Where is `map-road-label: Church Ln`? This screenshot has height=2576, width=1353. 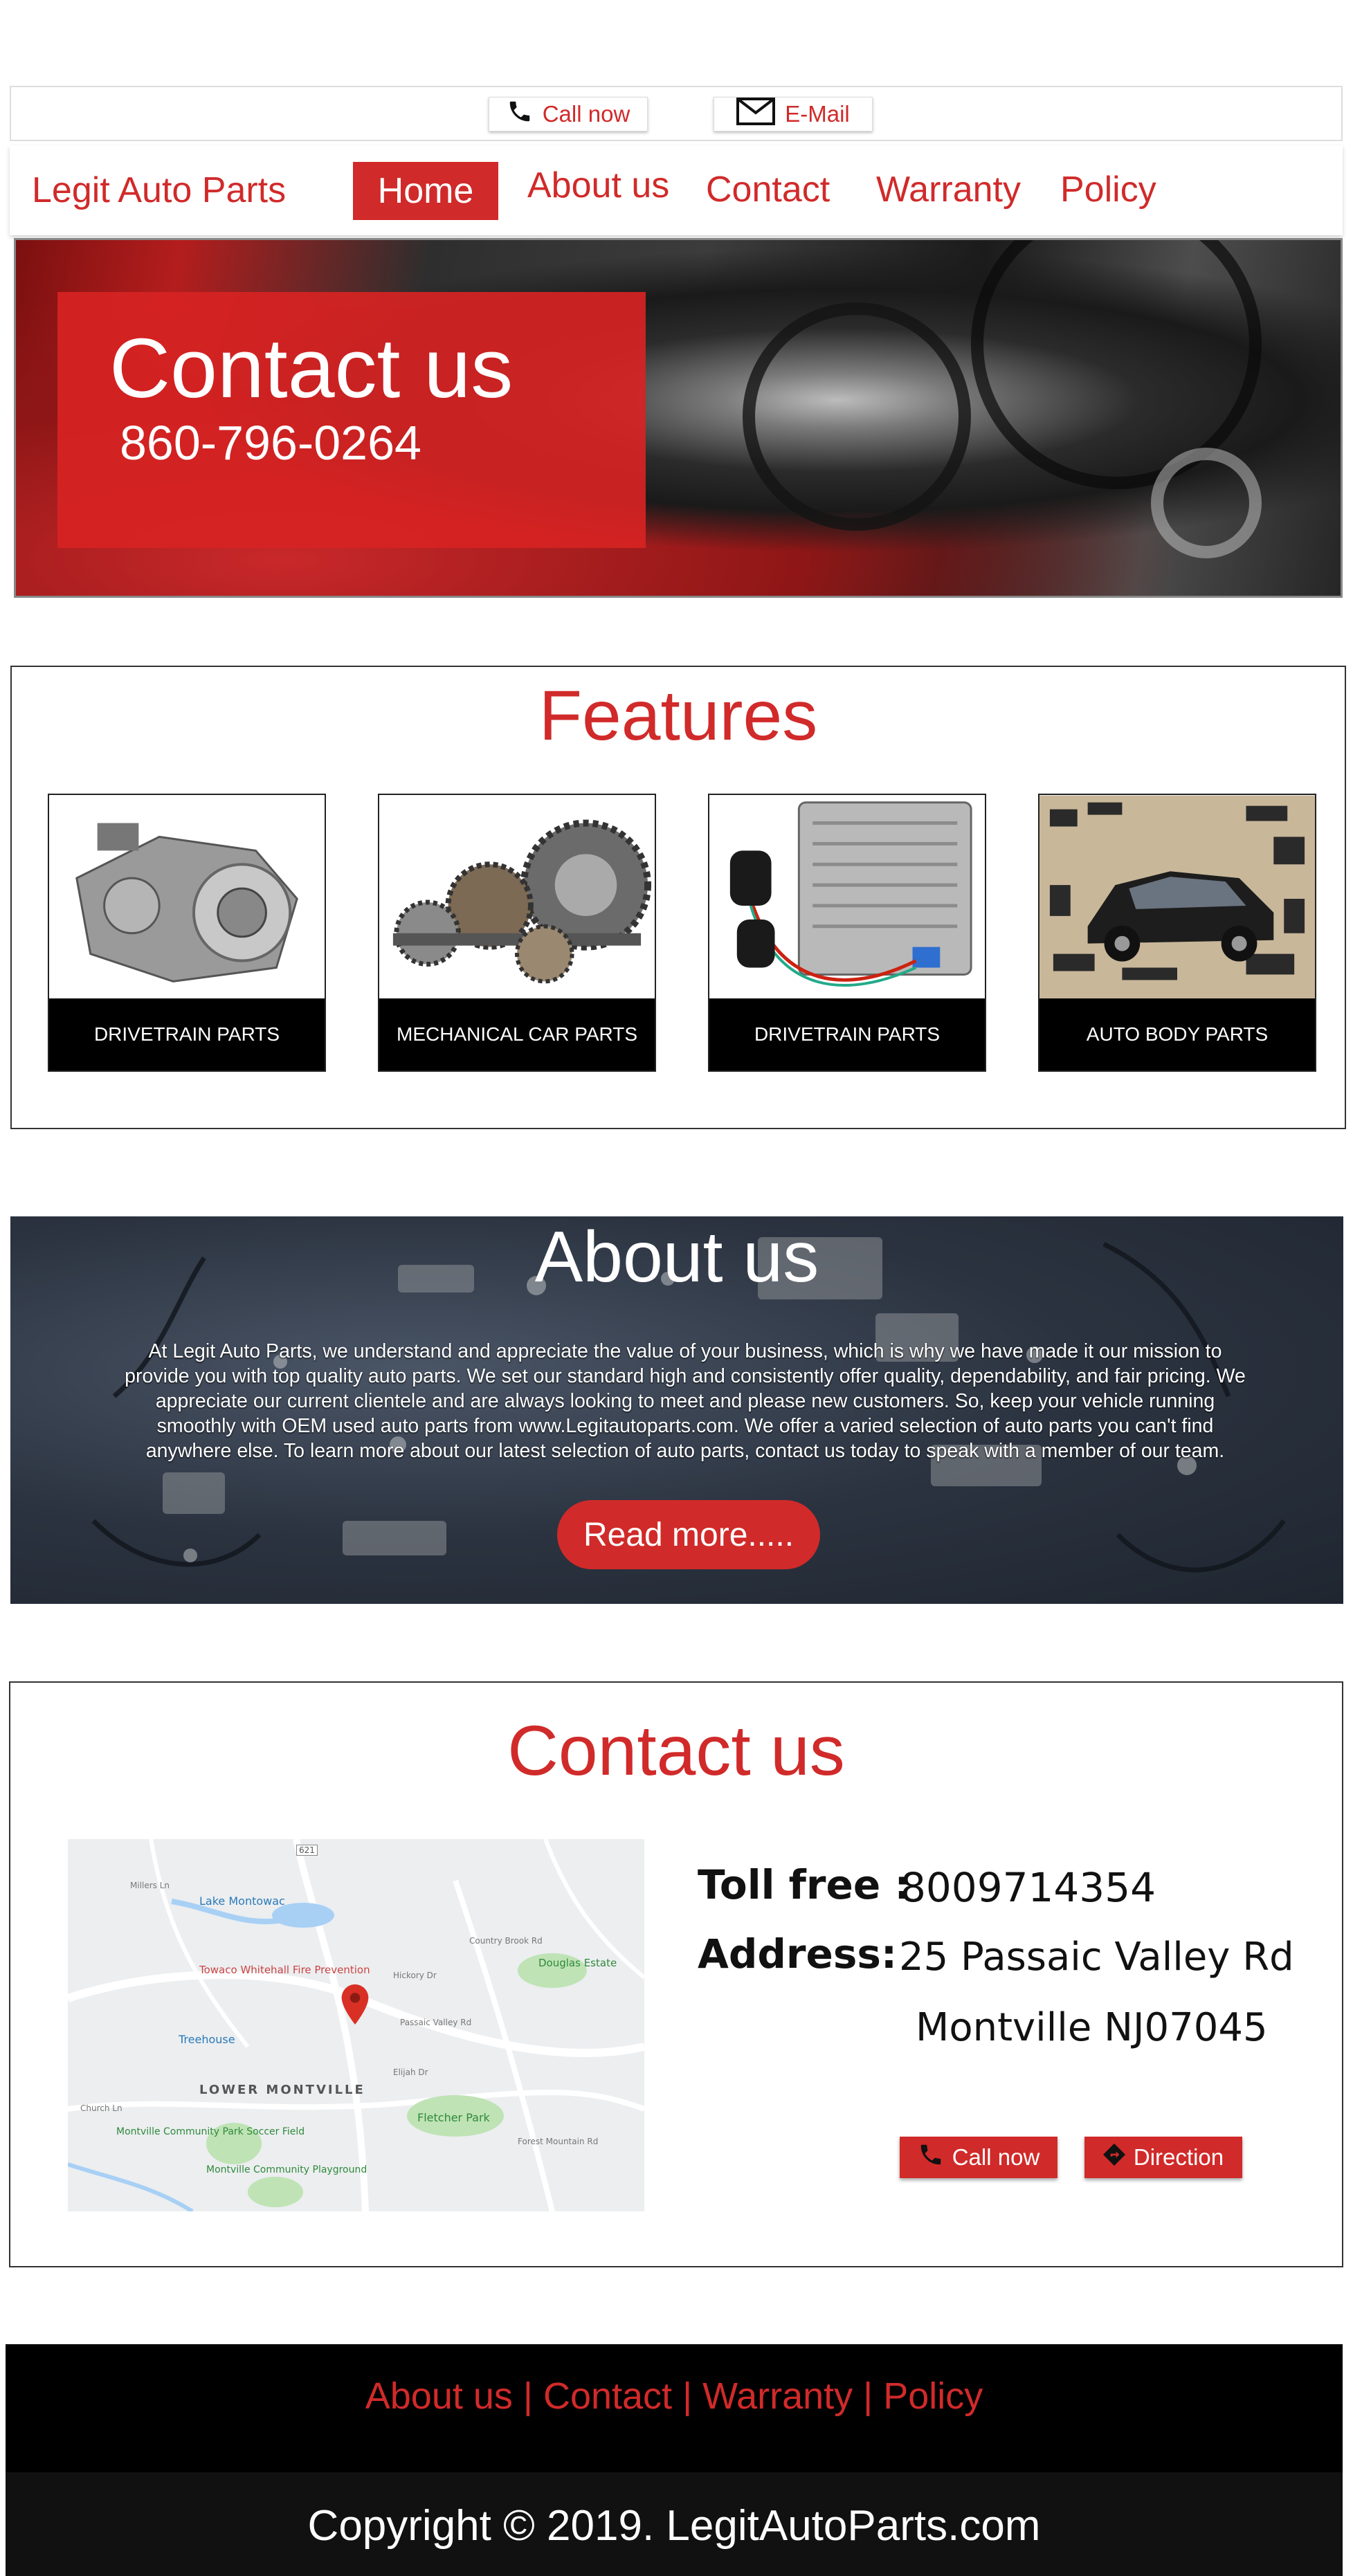 map-road-label: Church Ln is located at coordinates (101, 2108).